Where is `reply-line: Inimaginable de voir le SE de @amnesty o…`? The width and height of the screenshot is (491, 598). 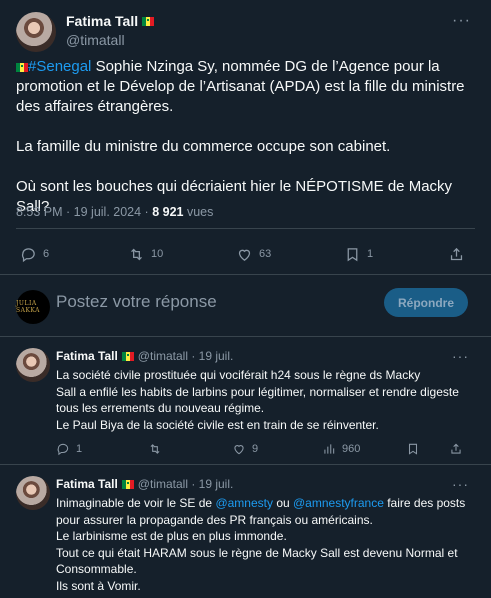 reply-line: Inimaginable de voir le SE de @amnesty o… is located at coordinates (266, 503).